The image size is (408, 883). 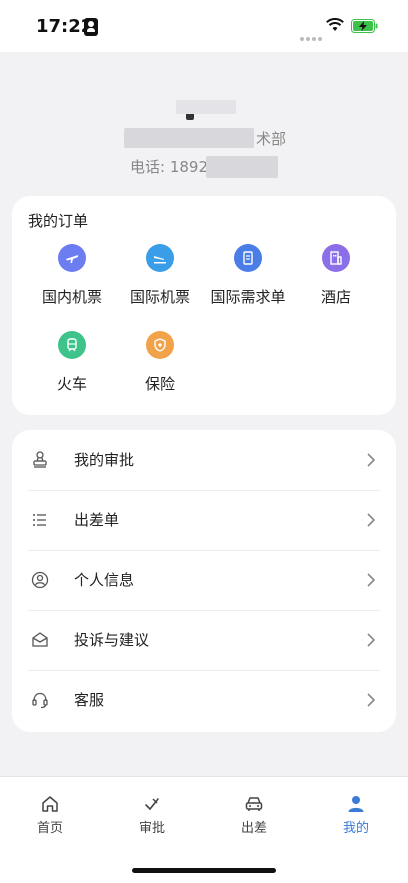 What do you see at coordinates (364, 26) in the screenshot?
I see `battery-charging-icon` at bounding box center [364, 26].